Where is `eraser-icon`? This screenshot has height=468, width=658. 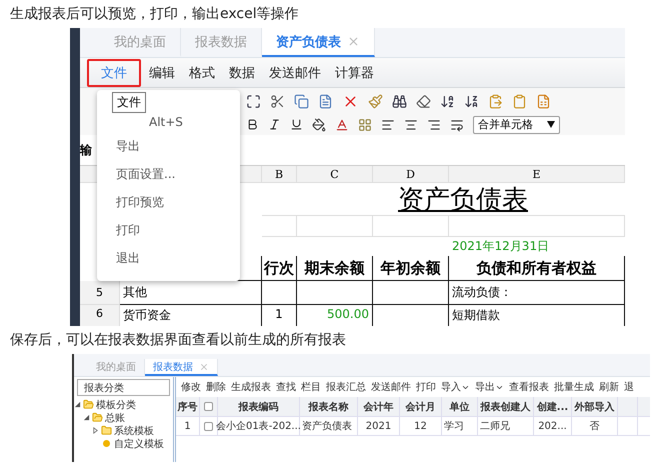
eraser-icon is located at coordinates (423, 101).